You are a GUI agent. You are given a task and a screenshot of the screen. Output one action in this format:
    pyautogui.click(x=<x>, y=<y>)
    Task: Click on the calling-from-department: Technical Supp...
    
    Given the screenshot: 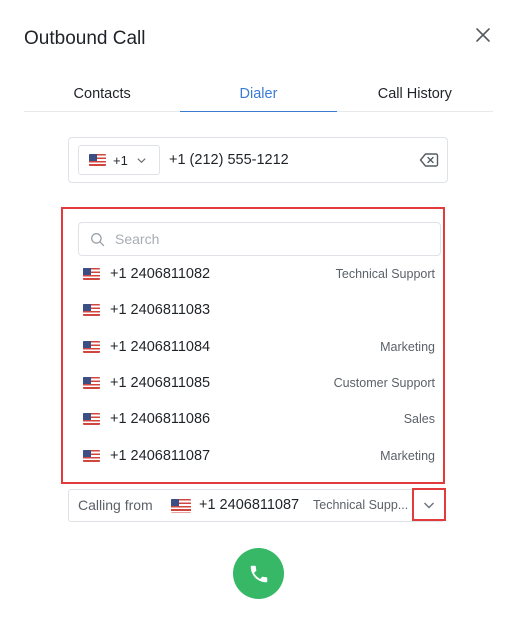 What is the action you would take?
    pyautogui.click(x=361, y=505)
    